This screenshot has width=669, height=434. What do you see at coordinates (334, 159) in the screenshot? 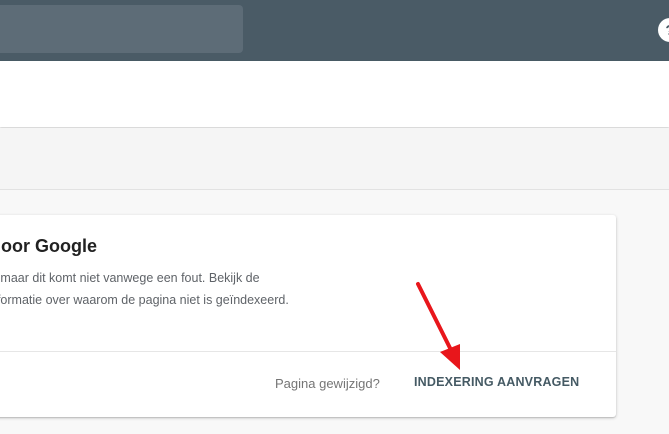
I see `section-band` at bounding box center [334, 159].